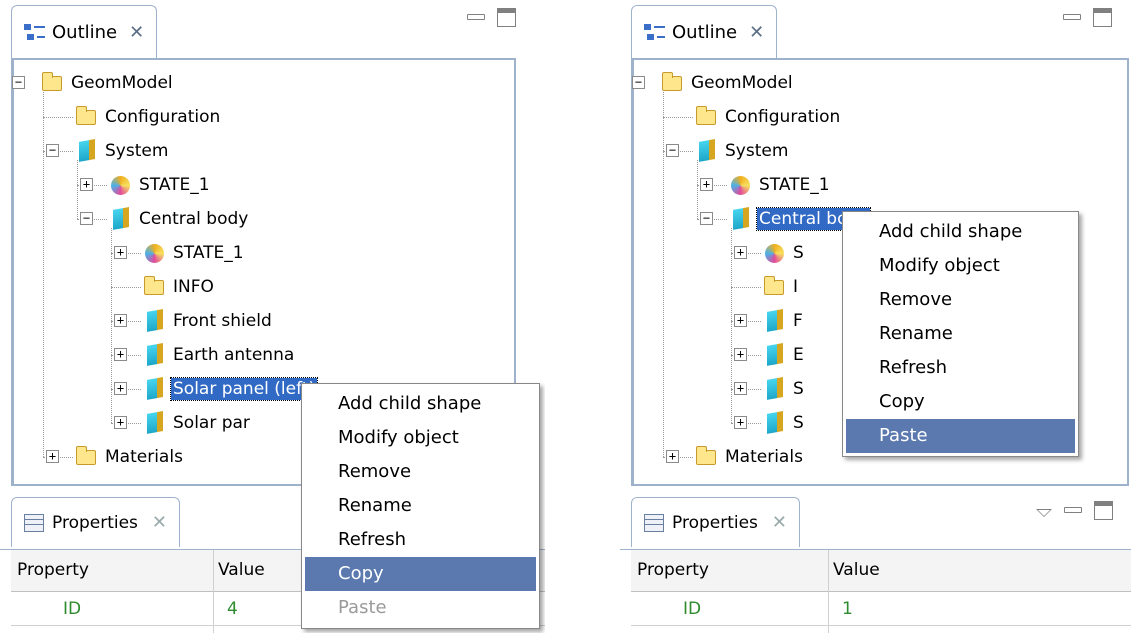  What do you see at coordinates (194, 219) in the screenshot?
I see `tree-node-label: Central body` at bounding box center [194, 219].